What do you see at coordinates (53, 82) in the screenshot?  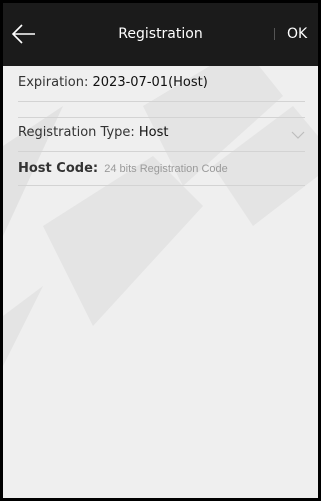 I see `expiration-label: Expiration:` at bounding box center [53, 82].